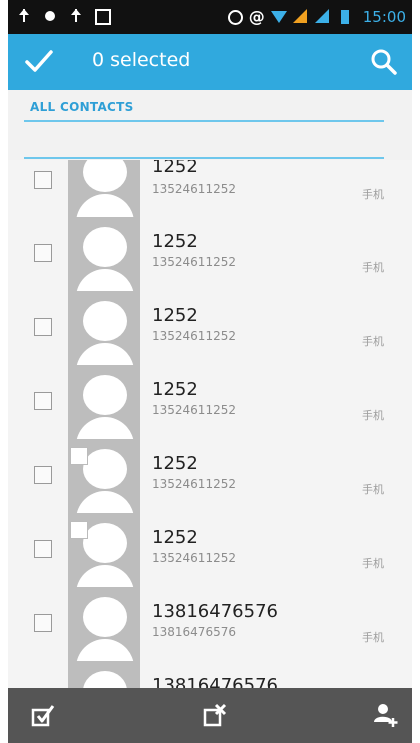  Describe the element at coordinates (194, 632) in the screenshot. I see `contact-number: 13816476576` at that location.